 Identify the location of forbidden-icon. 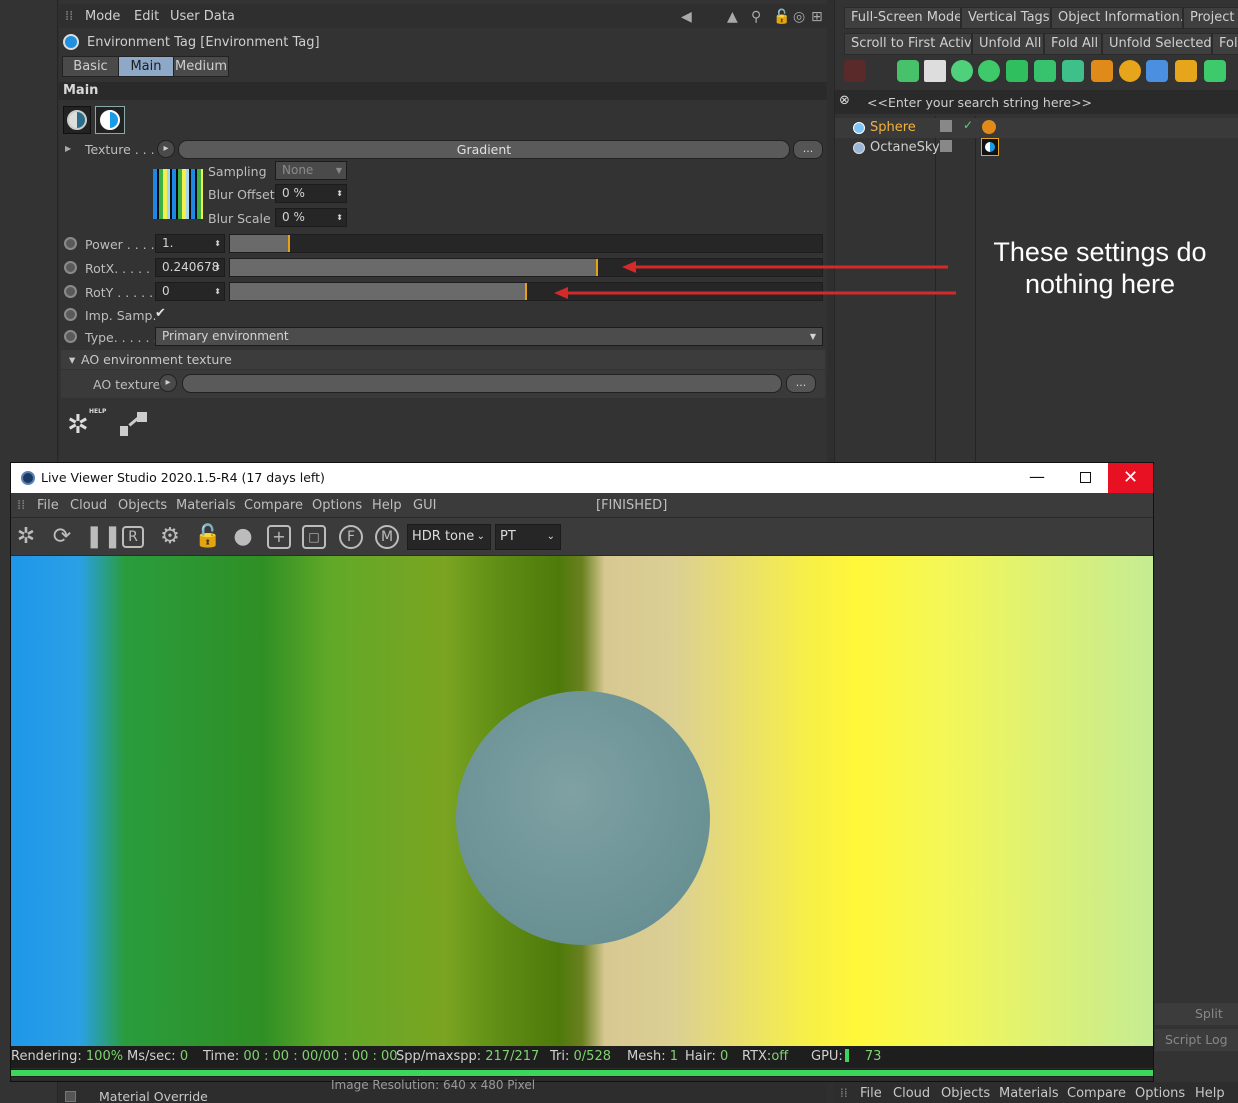
(1130, 71).